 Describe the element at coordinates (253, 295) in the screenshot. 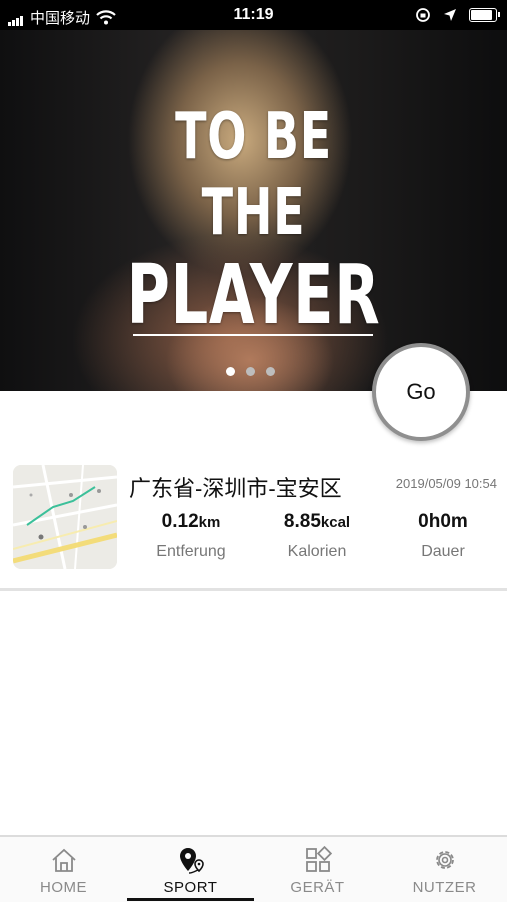

I see `banner-line-3: PLAYER` at that location.